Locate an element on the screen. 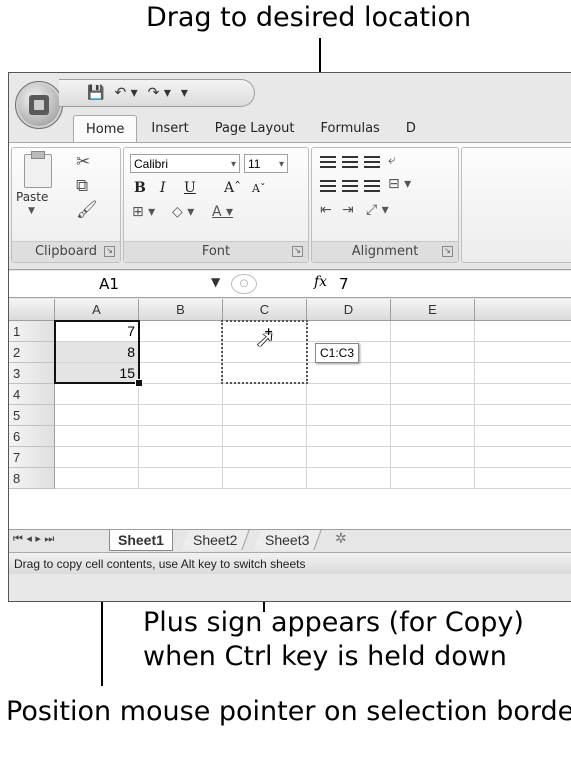  tab-insert: Insert is located at coordinates (169, 129).